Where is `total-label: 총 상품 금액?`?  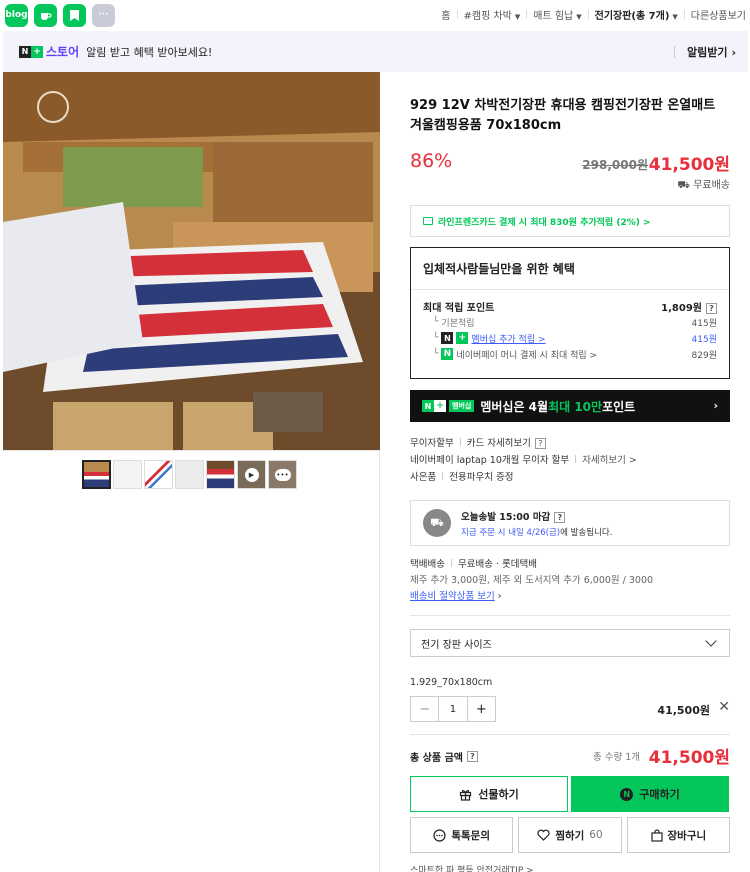 total-label: 총 상품 금액? is located at coordinates (444, 756).